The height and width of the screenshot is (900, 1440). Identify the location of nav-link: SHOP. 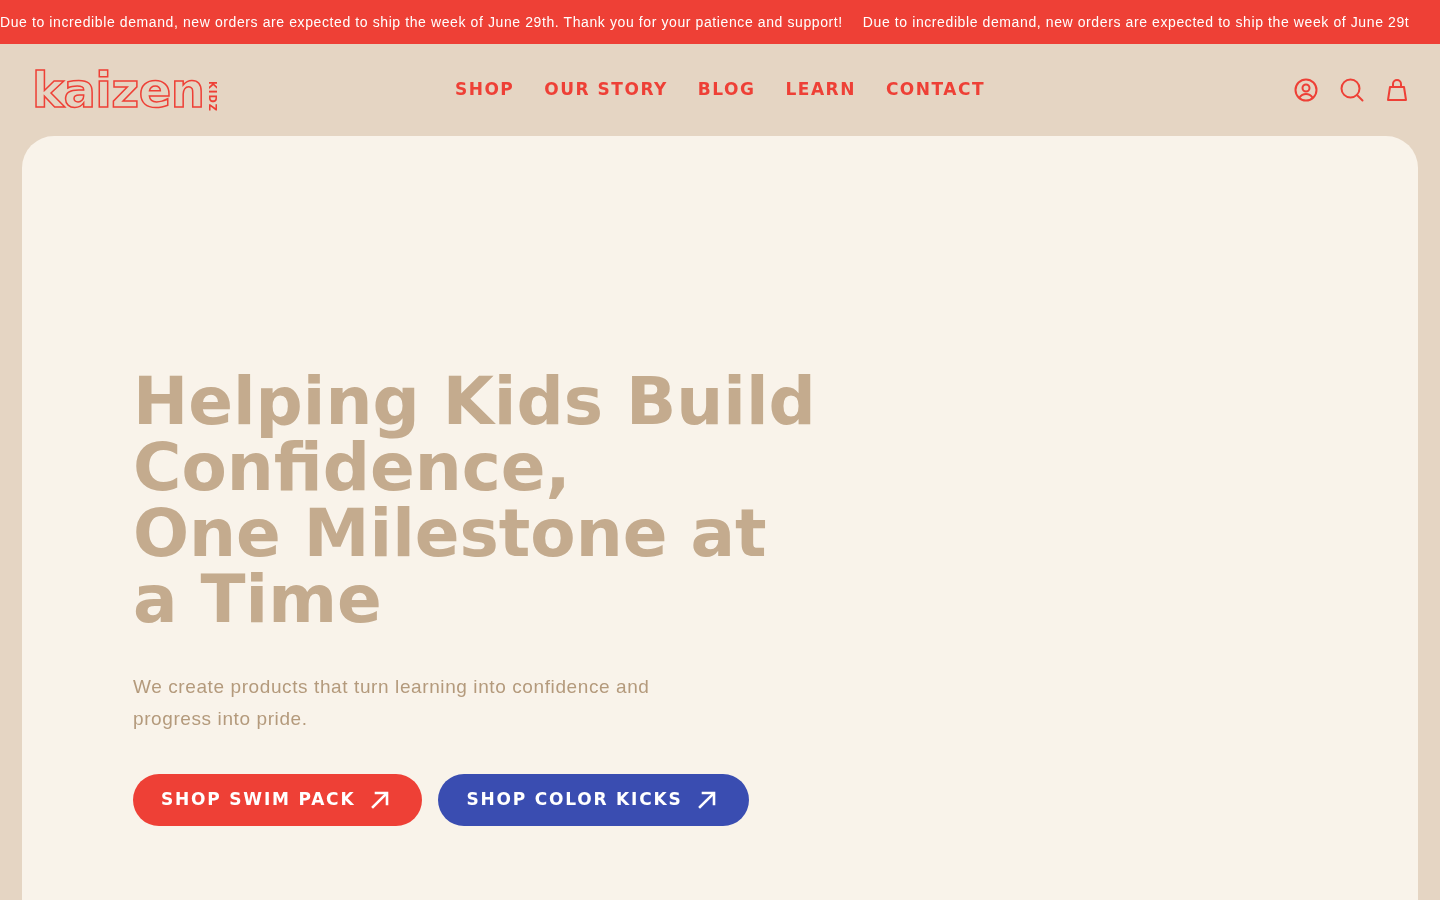
(484, 90).